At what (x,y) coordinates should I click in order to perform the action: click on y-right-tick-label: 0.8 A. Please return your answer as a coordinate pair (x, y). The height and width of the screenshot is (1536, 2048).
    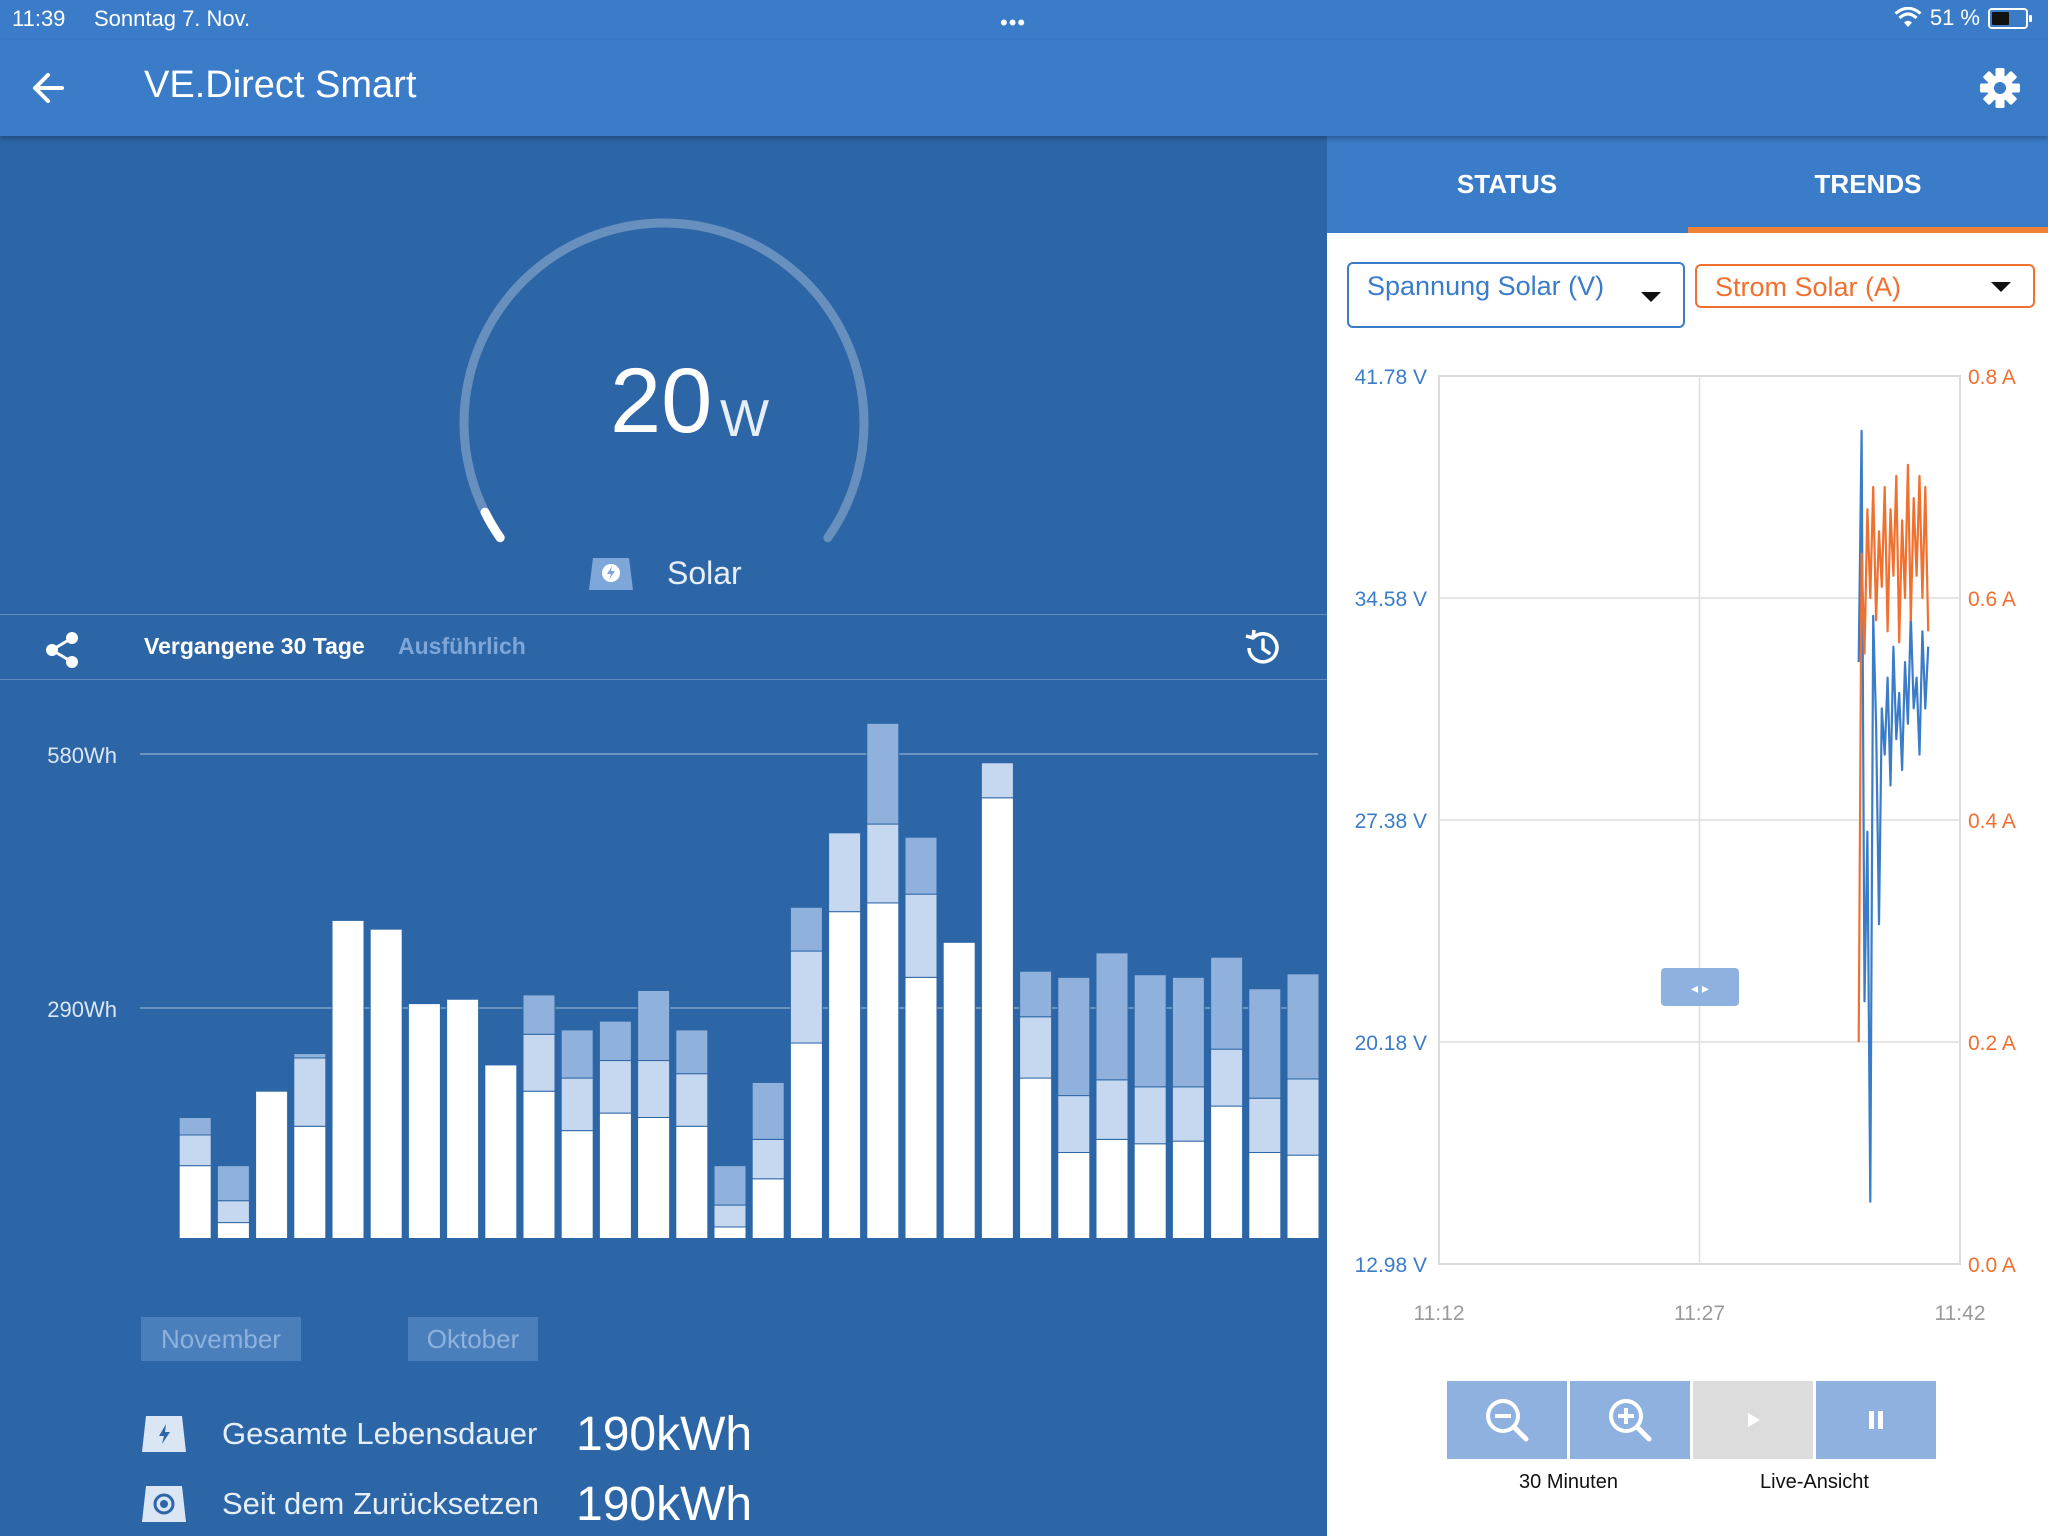
    Looking at the image, I should click on (1992, 377).